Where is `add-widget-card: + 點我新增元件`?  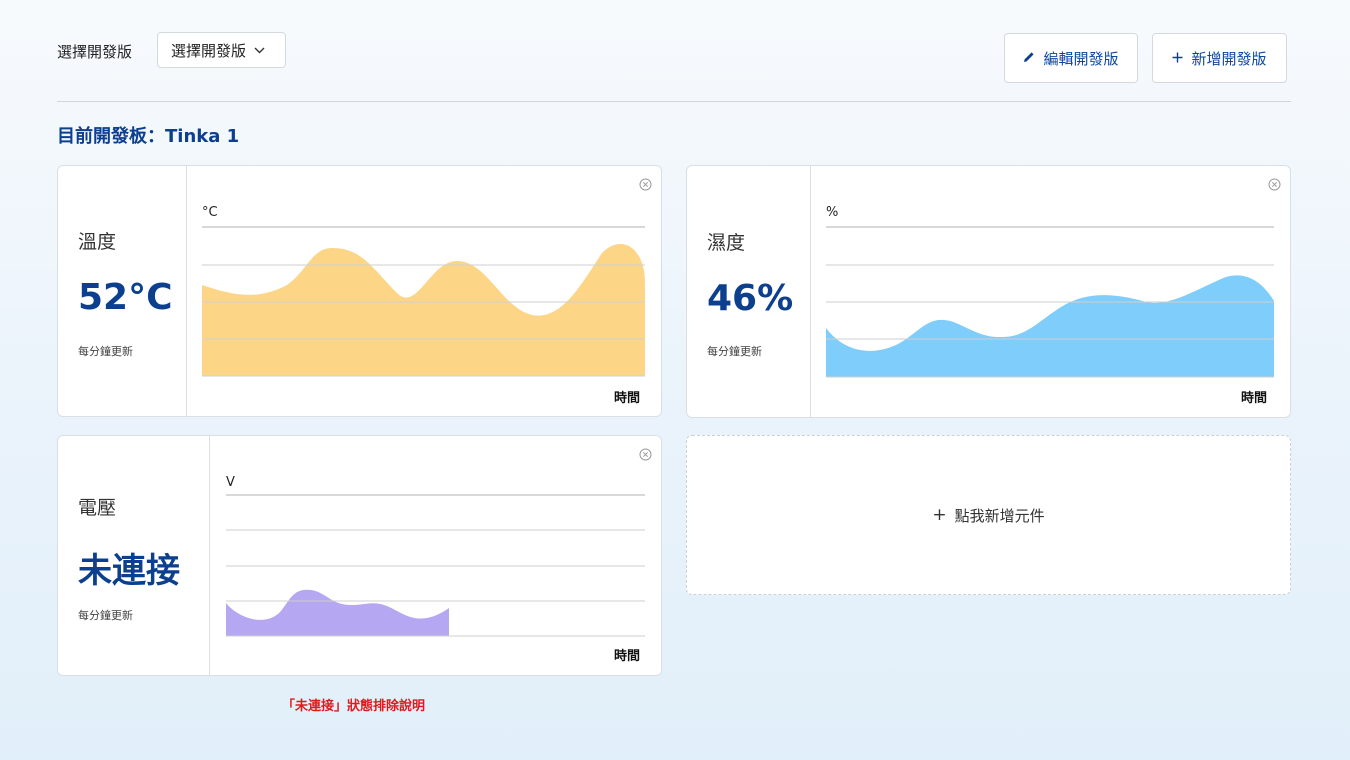 add-widget-card: + 點我新增元件 is located at coordinates (988, 515).